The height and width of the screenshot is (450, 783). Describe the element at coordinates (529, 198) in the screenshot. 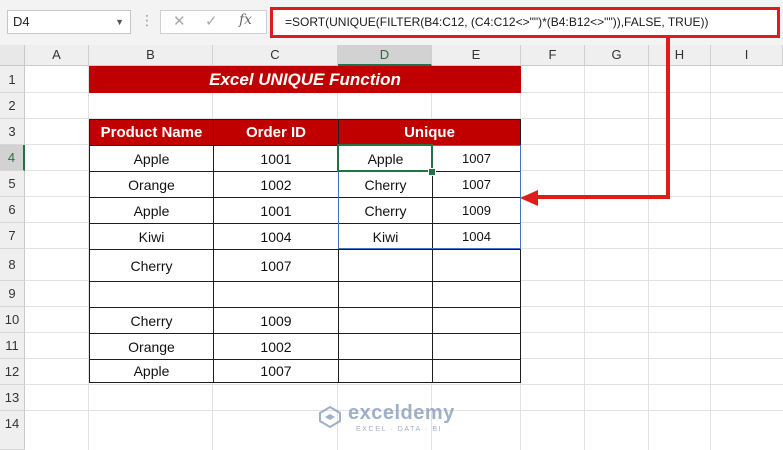

I see `callout-arrow-icon` at that location.